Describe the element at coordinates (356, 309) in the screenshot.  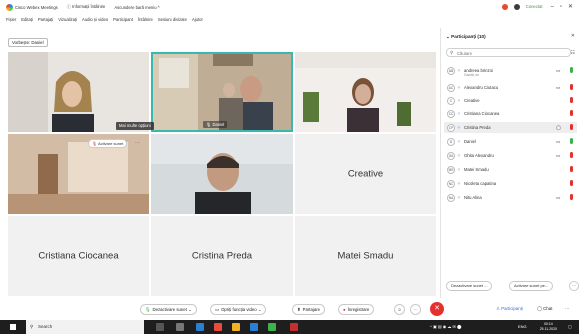
I see `record-button: ● Înregistrare` at that location.